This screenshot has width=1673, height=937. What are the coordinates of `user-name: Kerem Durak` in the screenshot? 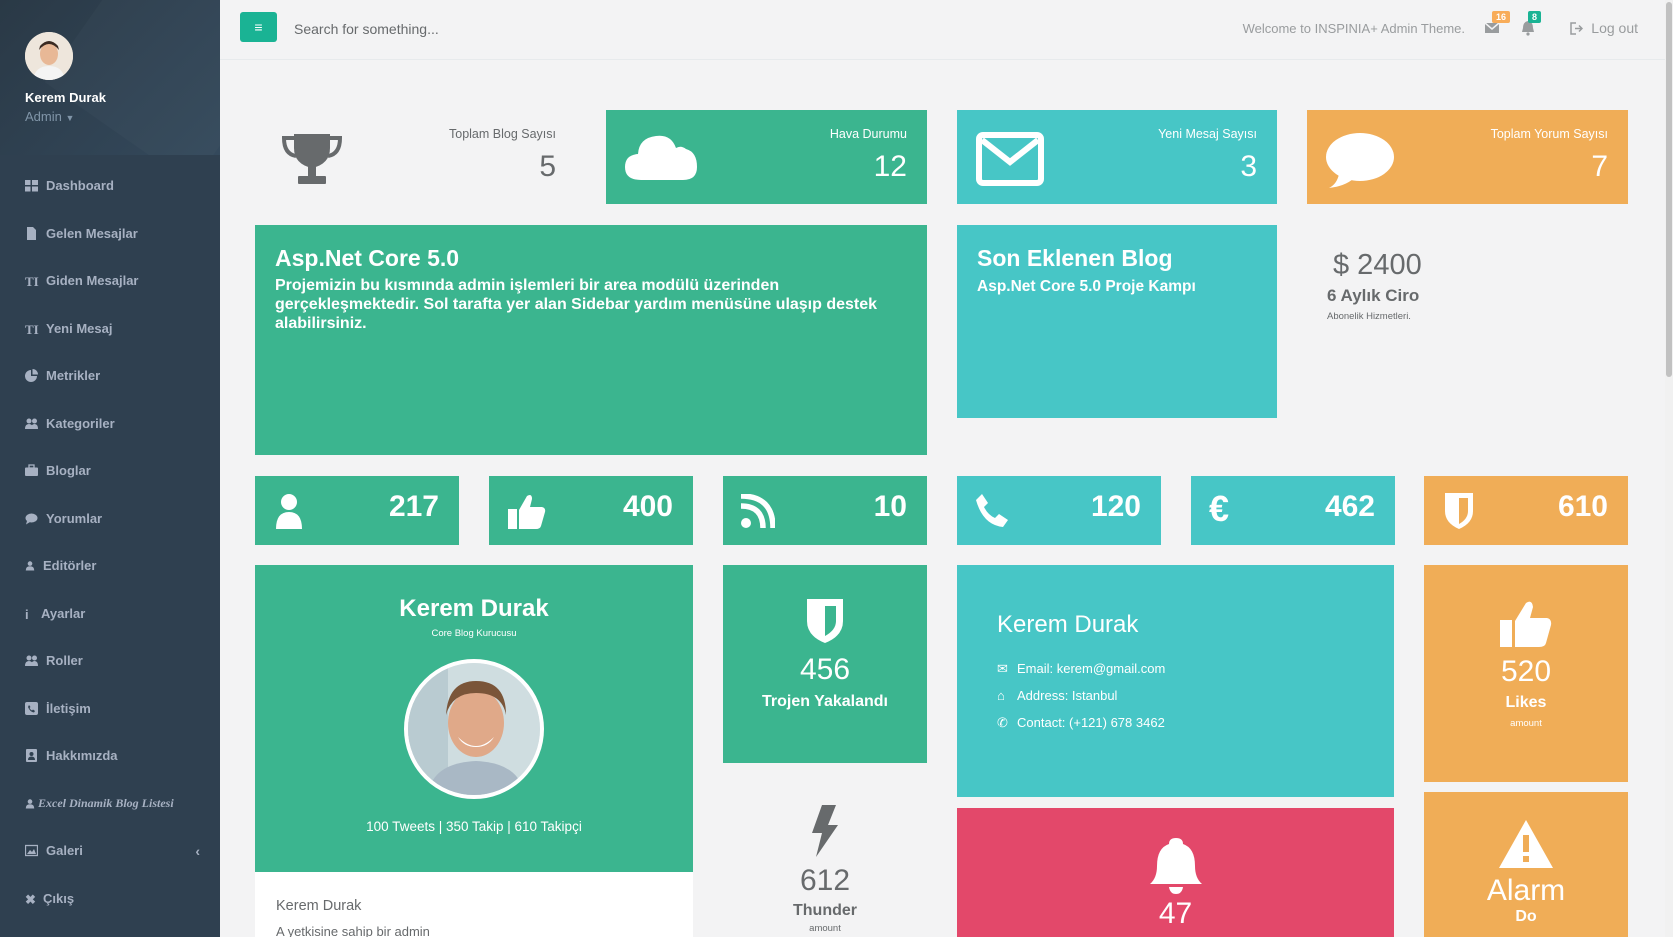 It's located at (65, 97).